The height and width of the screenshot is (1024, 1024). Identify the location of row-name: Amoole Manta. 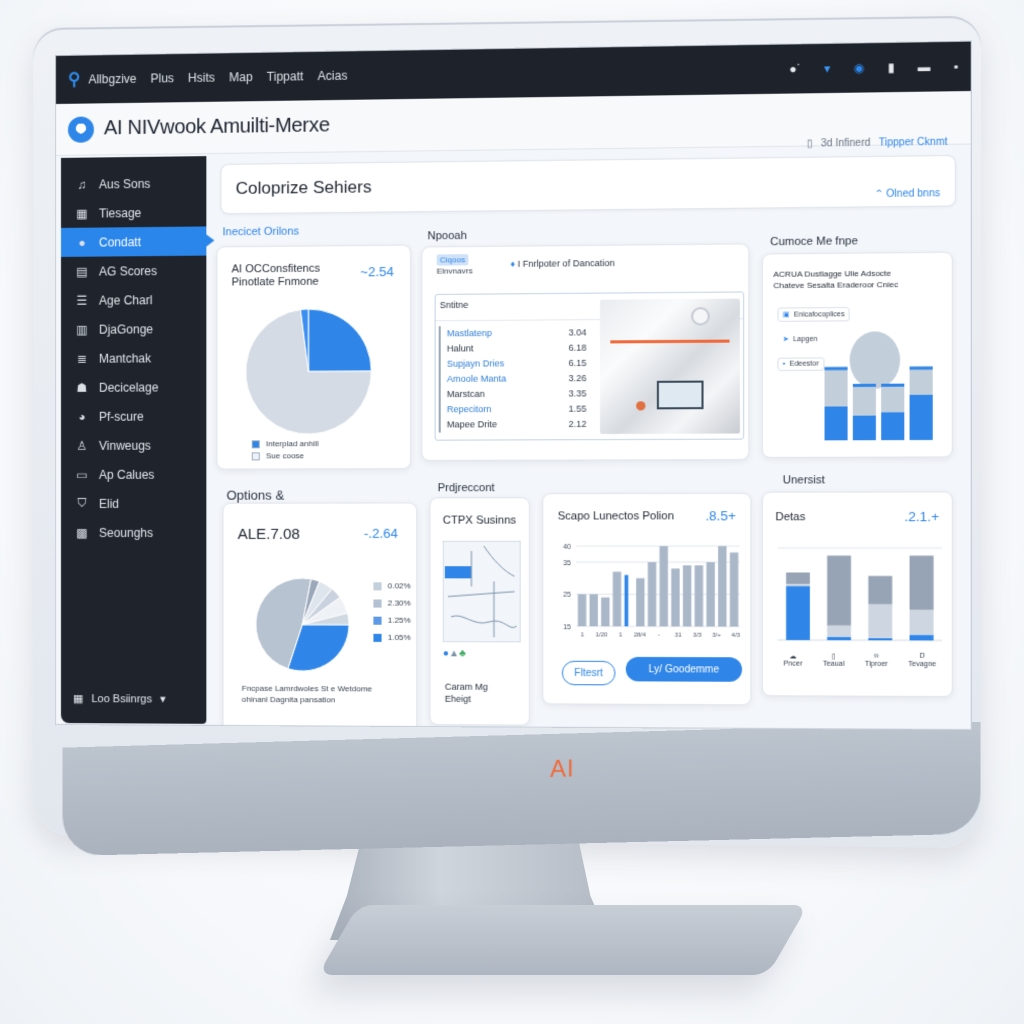
(476, 378).